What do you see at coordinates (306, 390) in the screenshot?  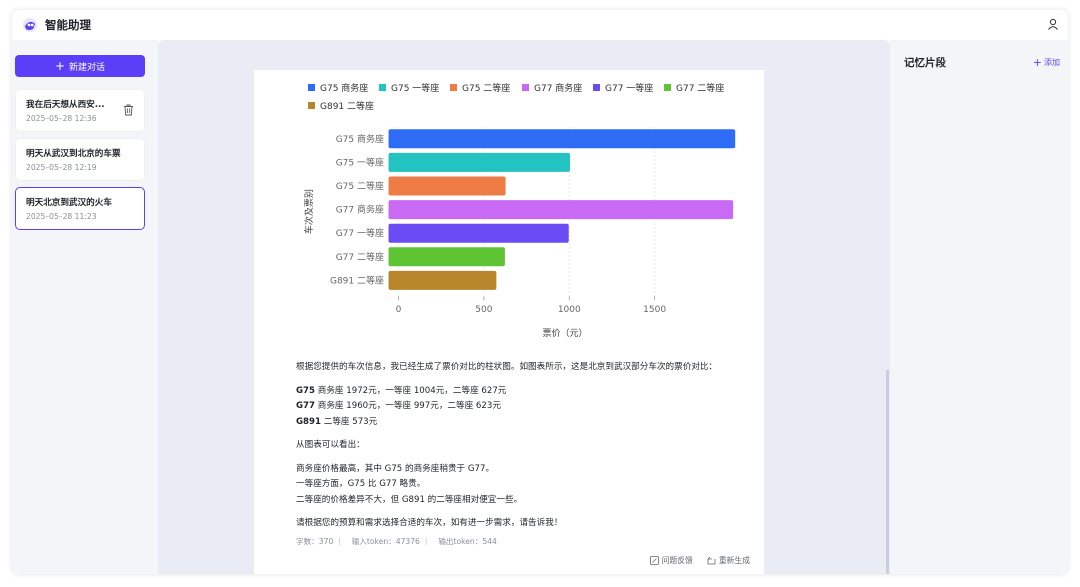 I see `train-name: G75` at bounding box center [306, 390].